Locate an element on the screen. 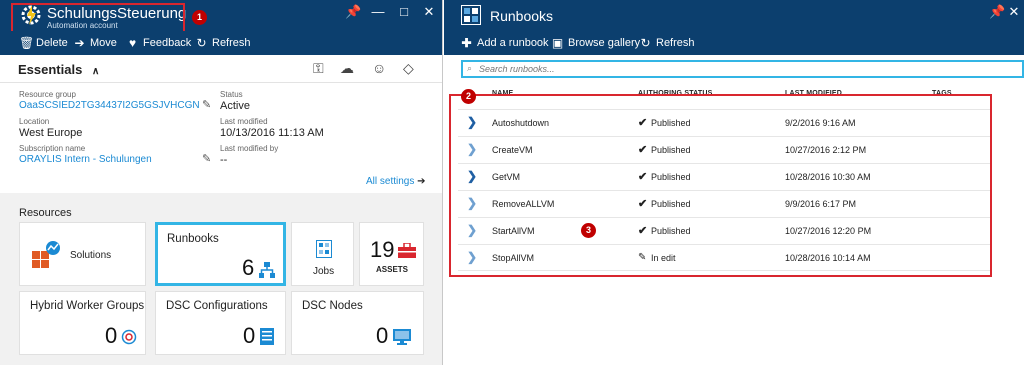 The width and height of the screenshot is (1024, 365). gallery-bag-icon: ▣ is located at coordinates (557, 43).